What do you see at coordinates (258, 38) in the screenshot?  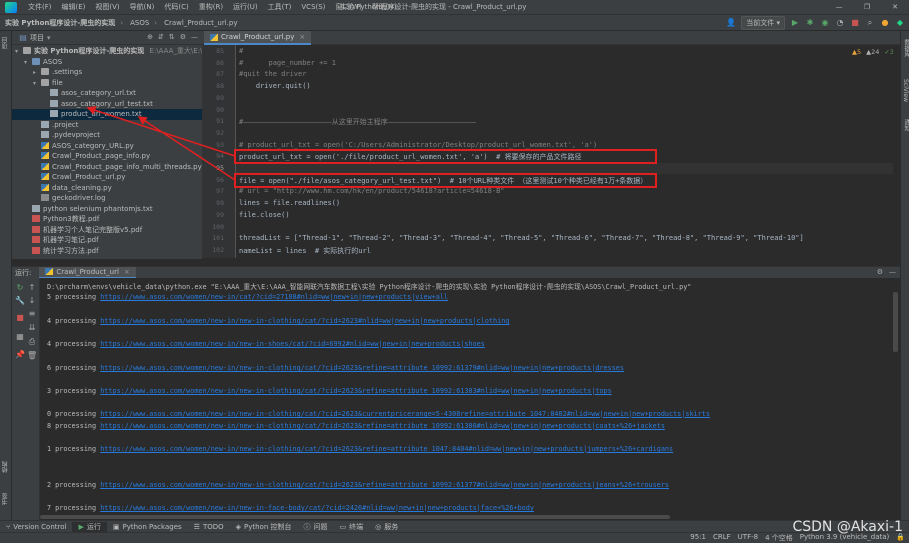 I see `tab-crawl-product-url: Crawl_Product_url.py ×` at bounding box center [258, 38].